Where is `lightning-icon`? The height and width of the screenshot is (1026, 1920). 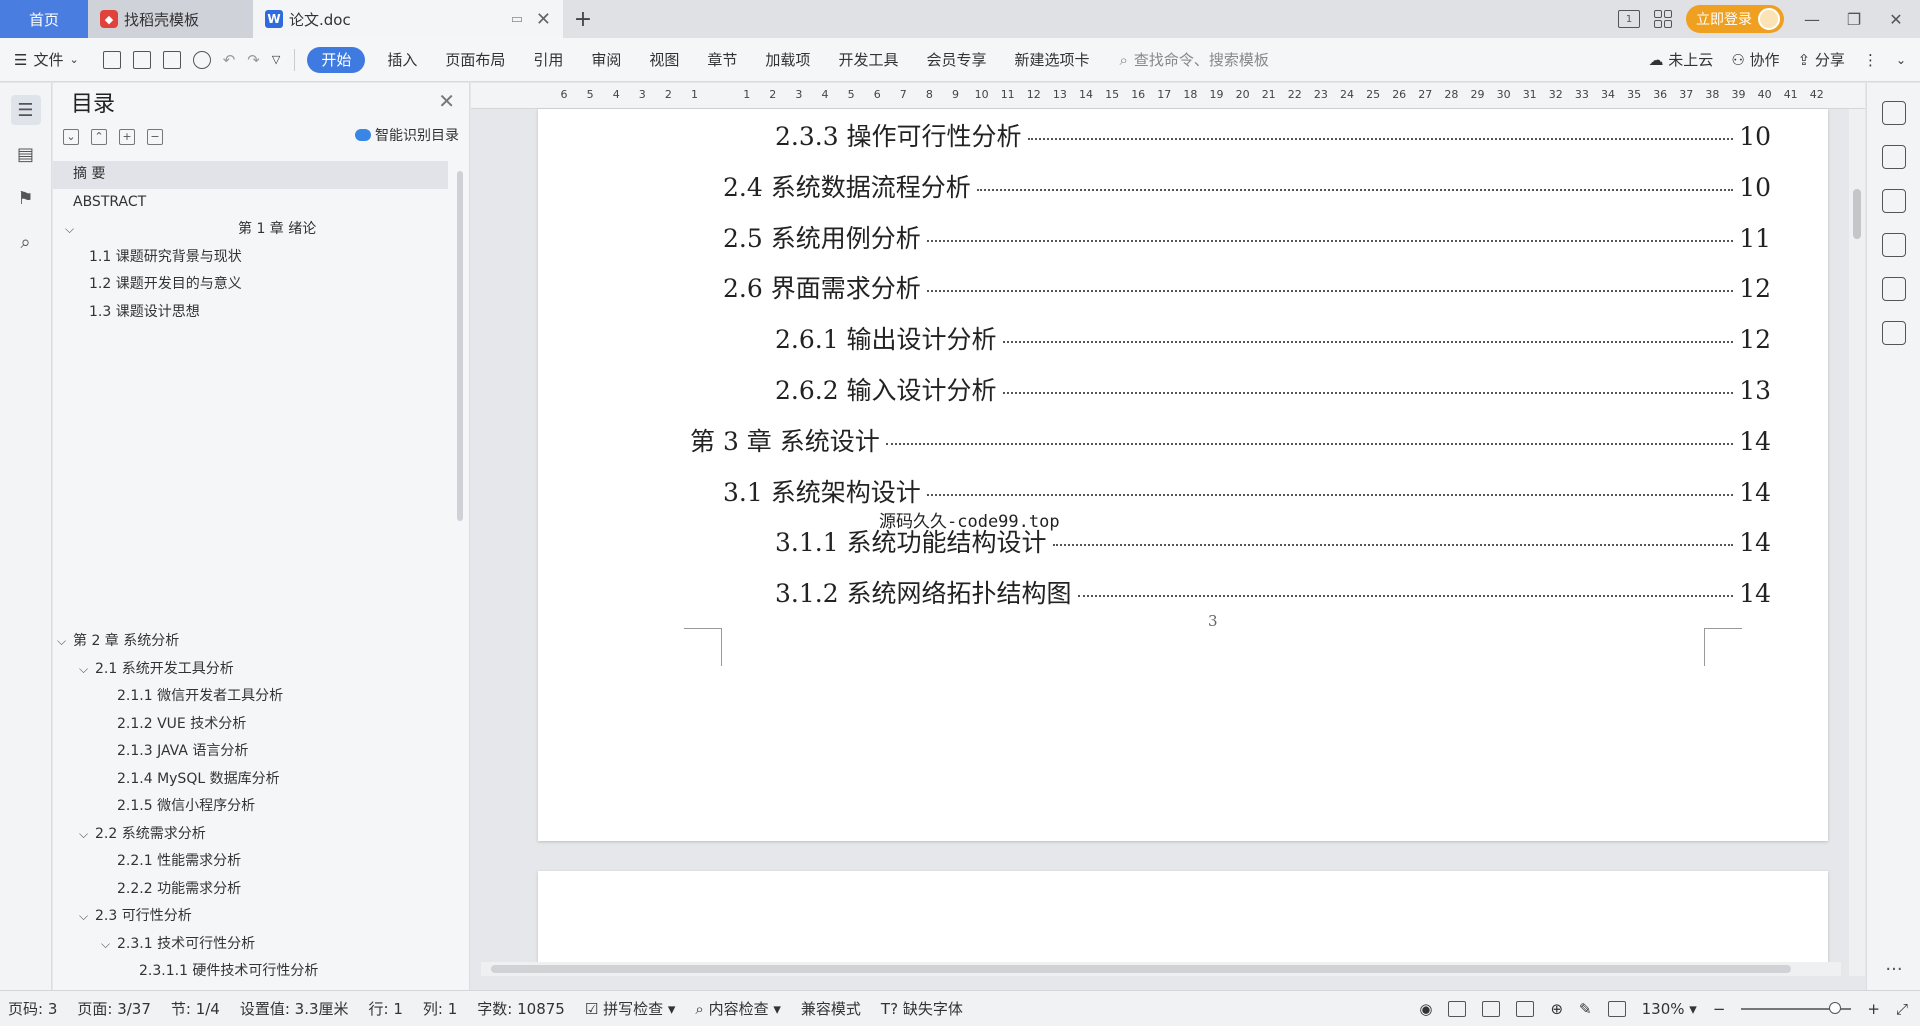 lightning-icon is located at coordinates (1893, 289).